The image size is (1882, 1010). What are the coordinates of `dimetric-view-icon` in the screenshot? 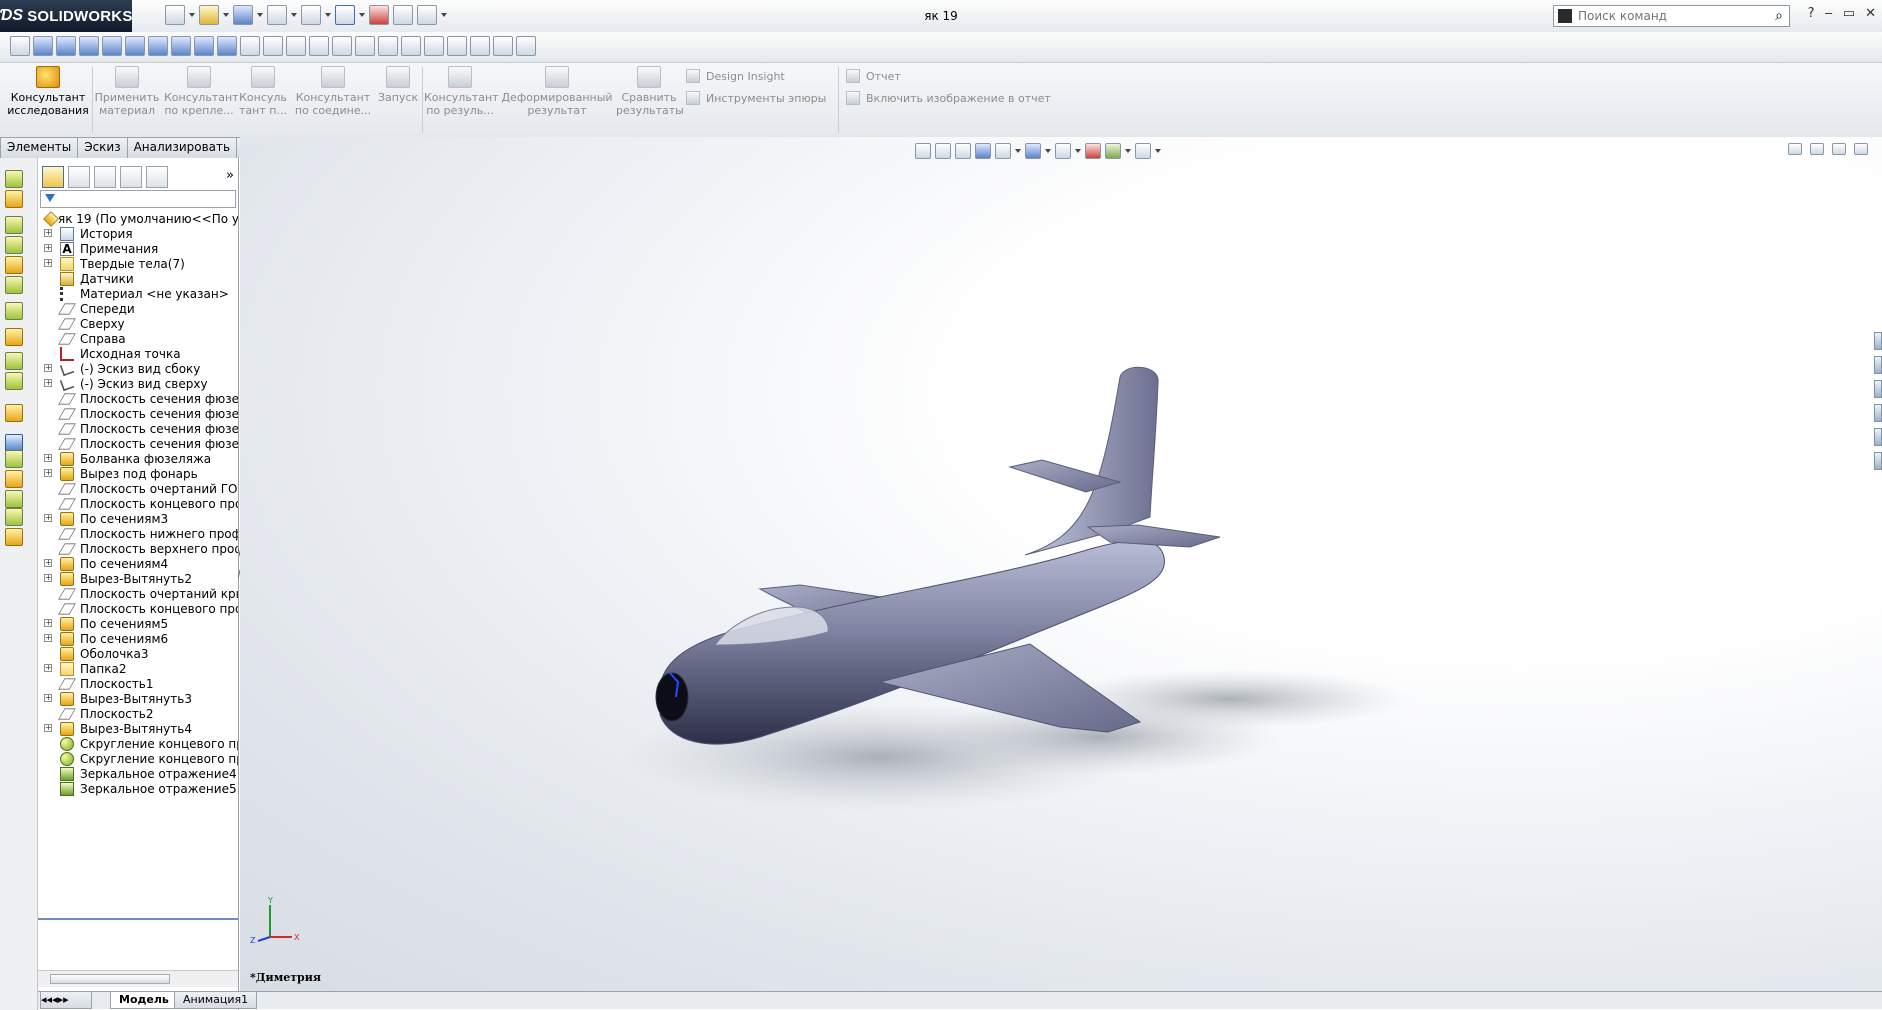 It's located at (227, 46).